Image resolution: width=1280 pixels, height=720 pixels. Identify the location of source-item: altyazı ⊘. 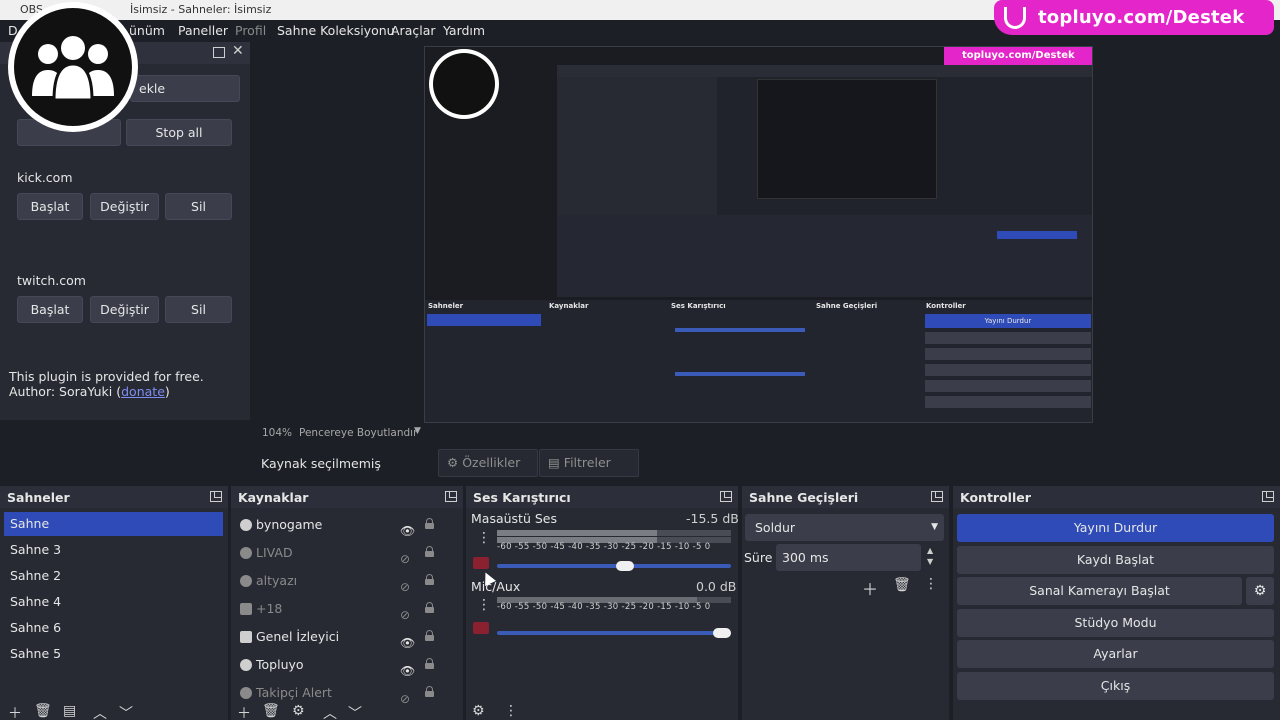
(347, 581).